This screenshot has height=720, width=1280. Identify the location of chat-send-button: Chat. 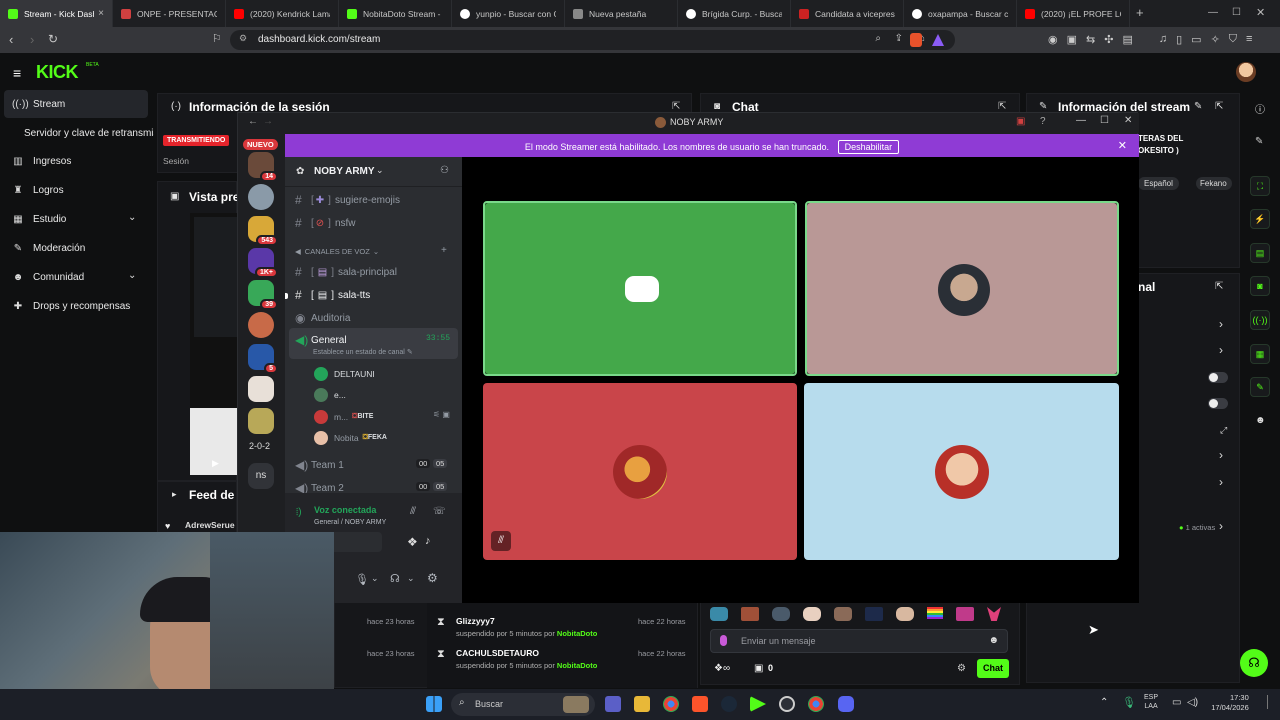
(993, 668).